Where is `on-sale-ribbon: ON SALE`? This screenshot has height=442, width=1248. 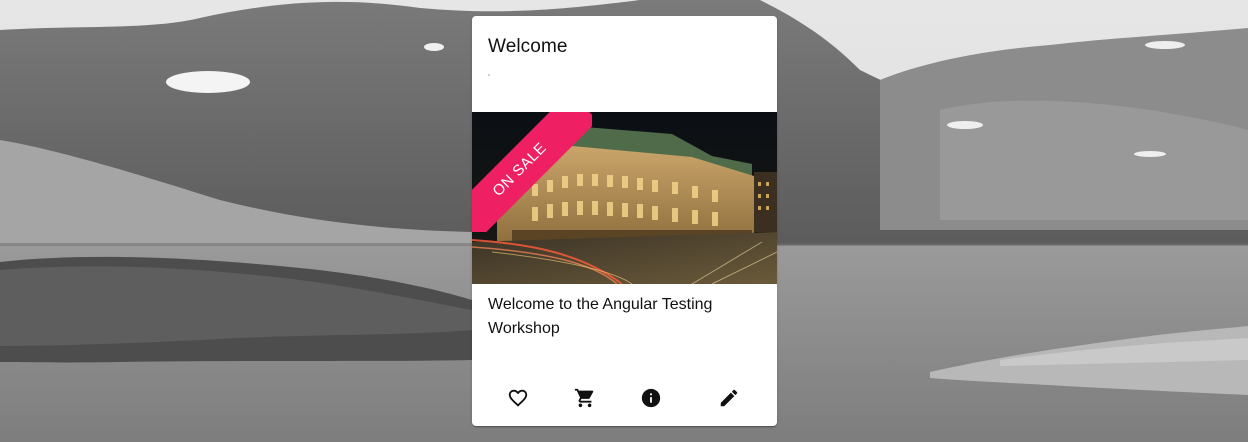
on-sale-ribbon: ON SALE is located at coordinates (532, 172).